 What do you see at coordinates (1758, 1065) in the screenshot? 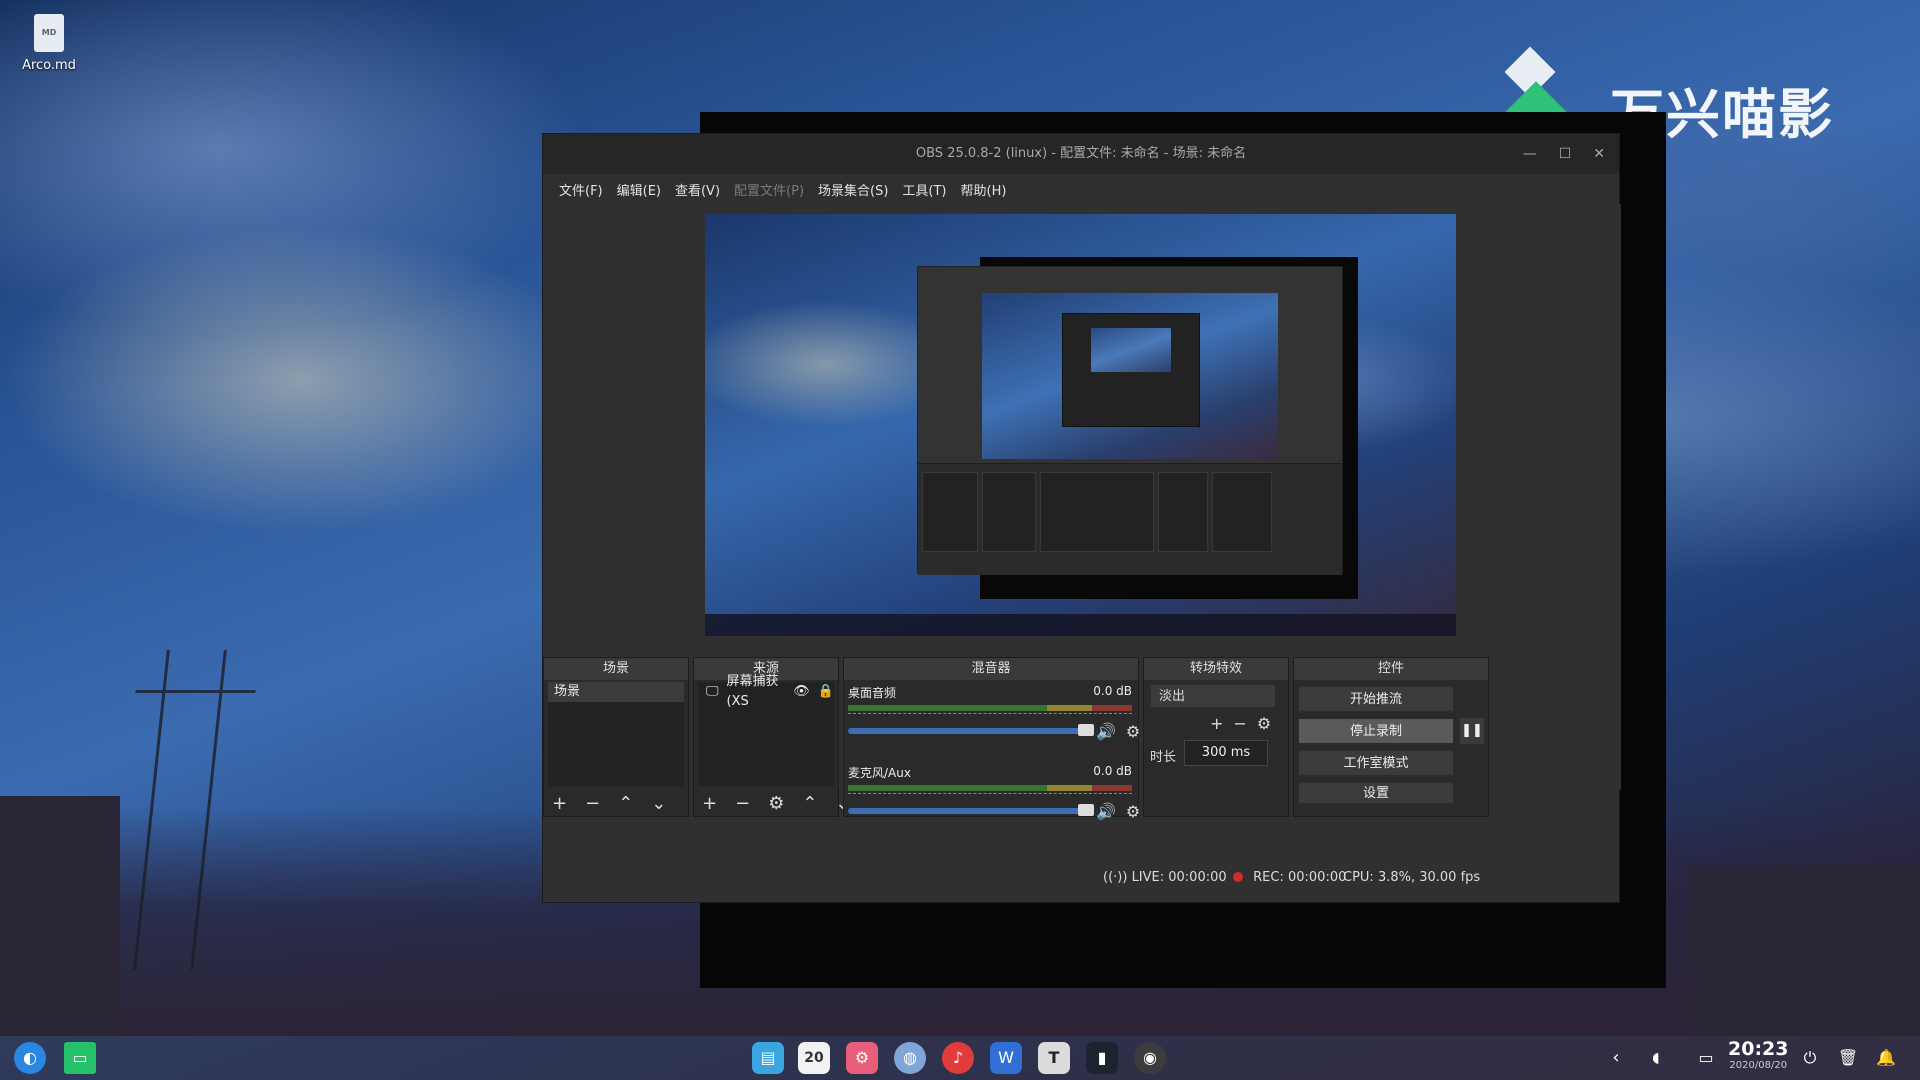
I see `clock-date: 2020/08/20` at bounding box center [1758, 1065].